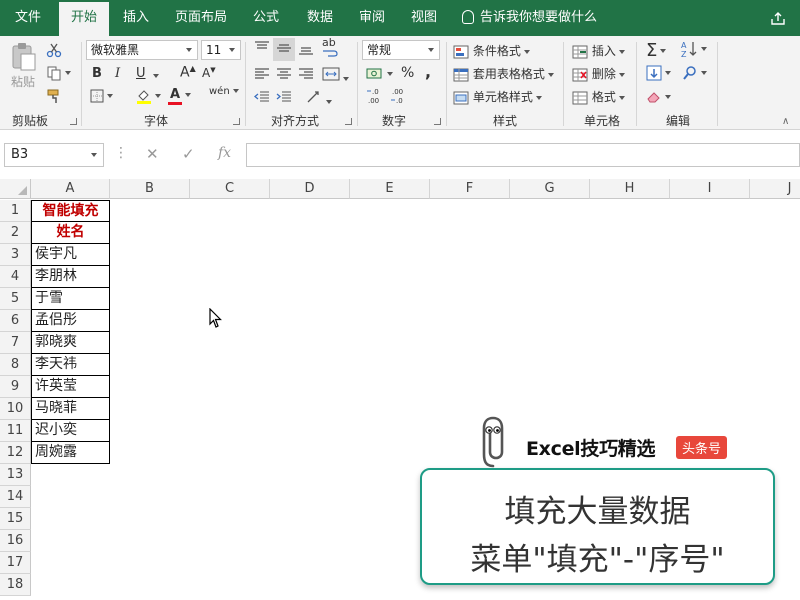  I want to click on row-header-18: 18, so click(15, 585).